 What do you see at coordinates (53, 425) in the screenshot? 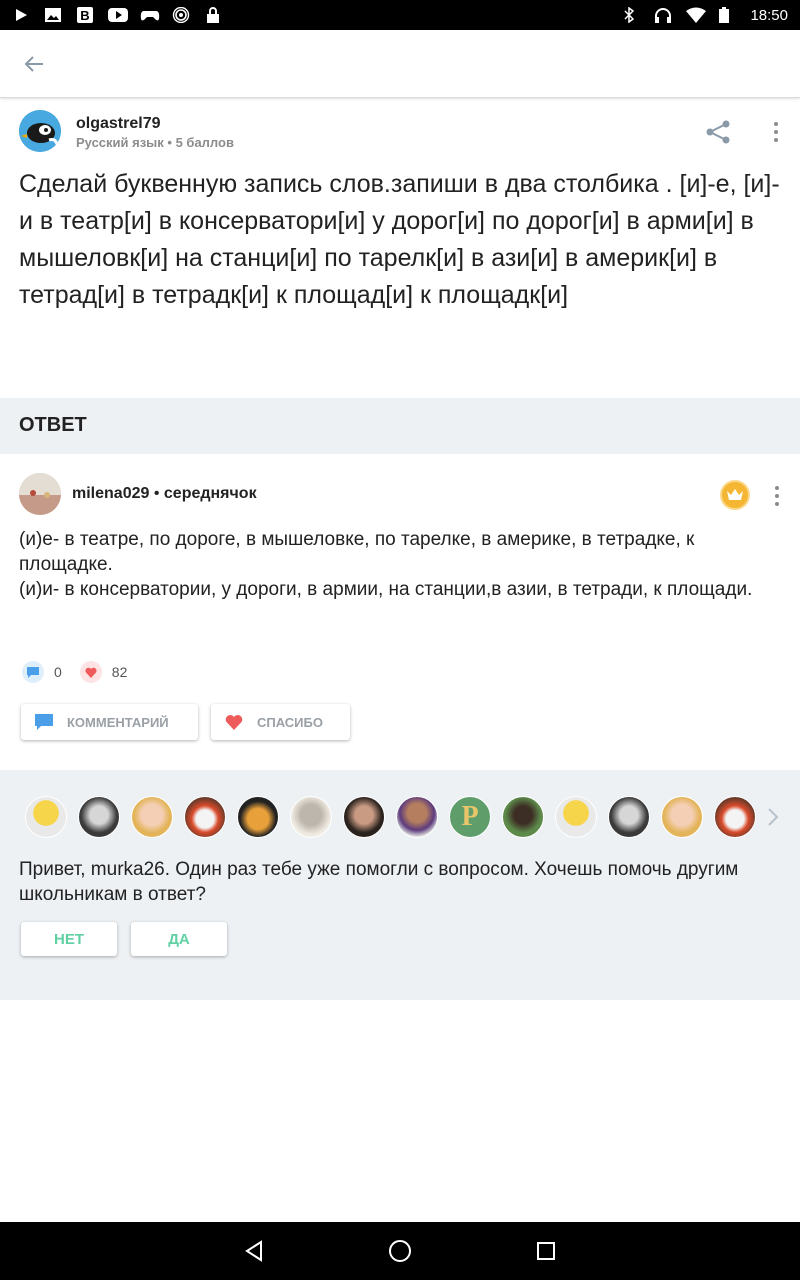
I see `answer-section-label: ОТВЕТ` at bounding box center [53, 425].